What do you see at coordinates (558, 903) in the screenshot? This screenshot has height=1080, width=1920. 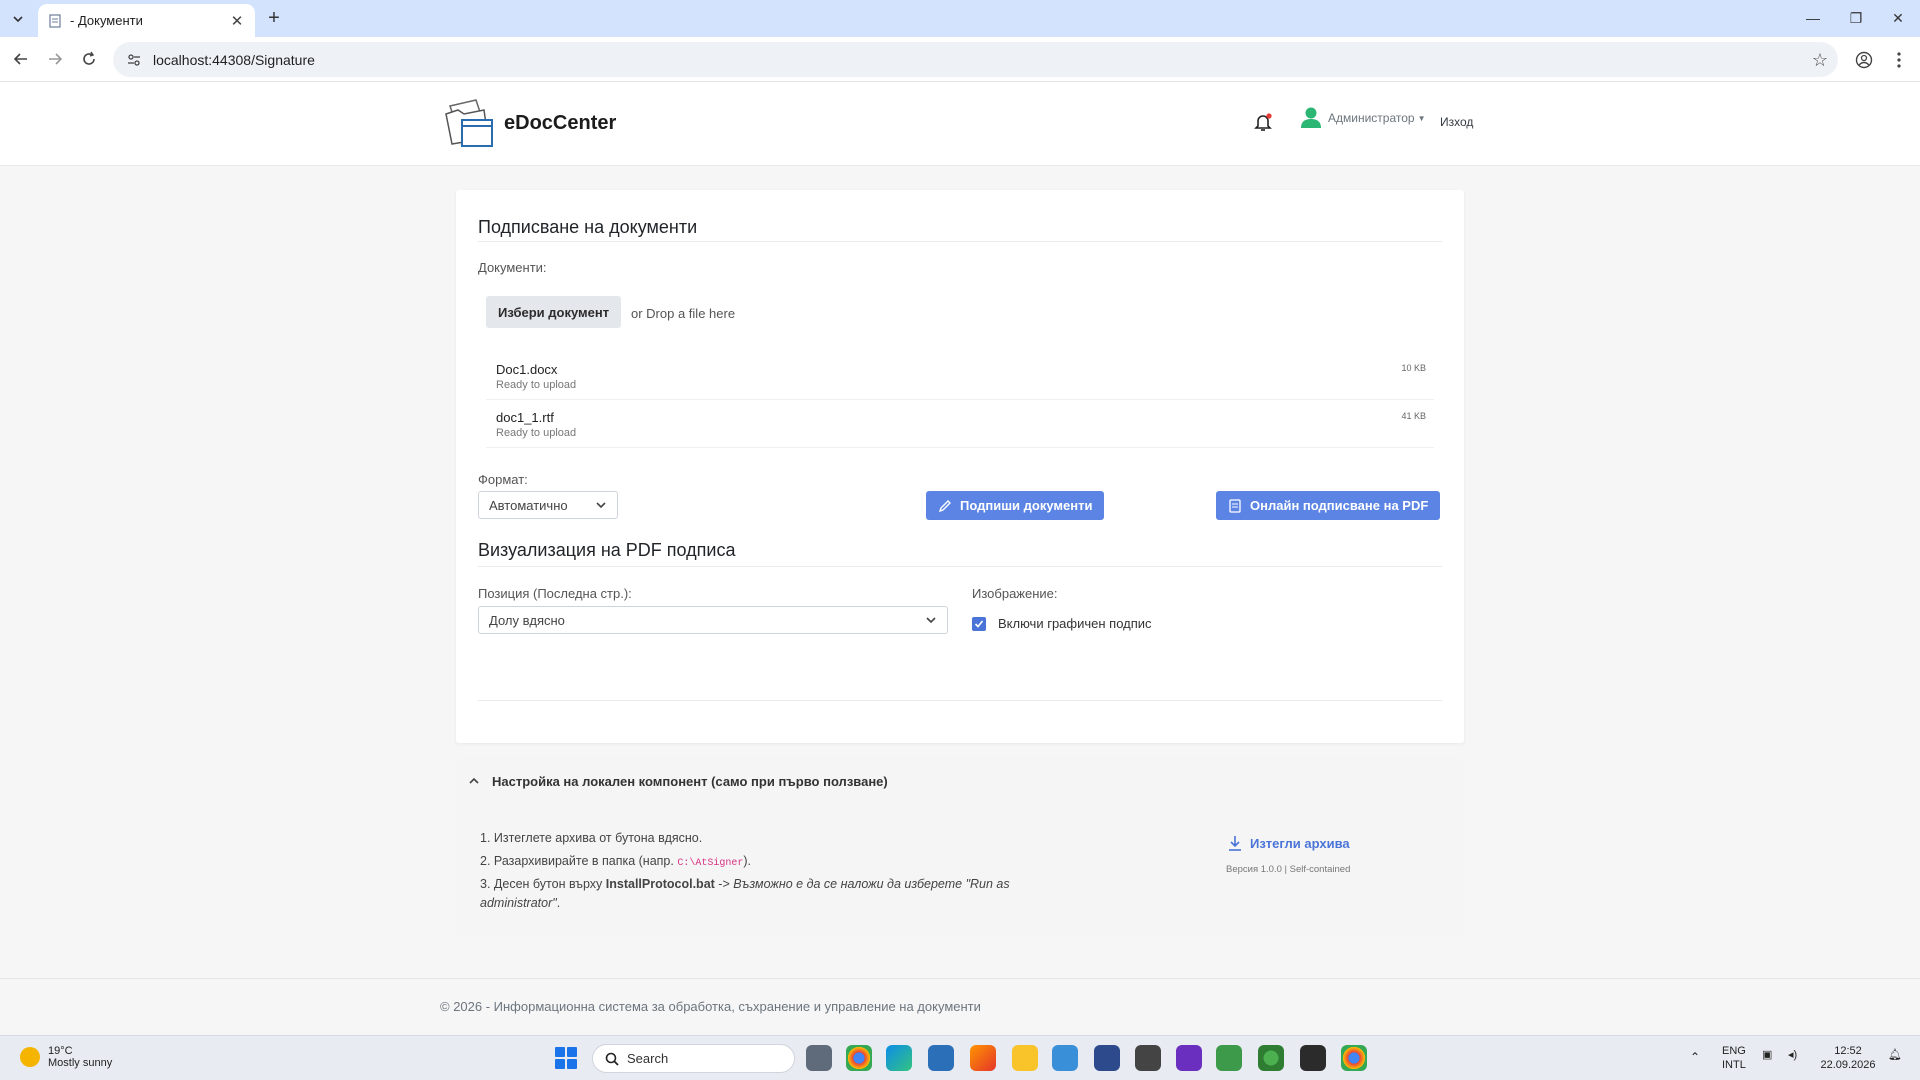 I see `step-3-end: .` at bounding box center [558, 903].